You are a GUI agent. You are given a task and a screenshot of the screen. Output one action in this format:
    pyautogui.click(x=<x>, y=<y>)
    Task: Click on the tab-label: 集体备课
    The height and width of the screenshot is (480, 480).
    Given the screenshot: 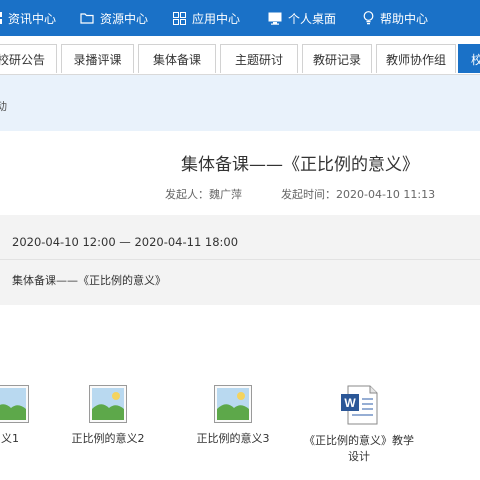 What is the action you would take?
    pyautogui.click(x=176, y=59)
    